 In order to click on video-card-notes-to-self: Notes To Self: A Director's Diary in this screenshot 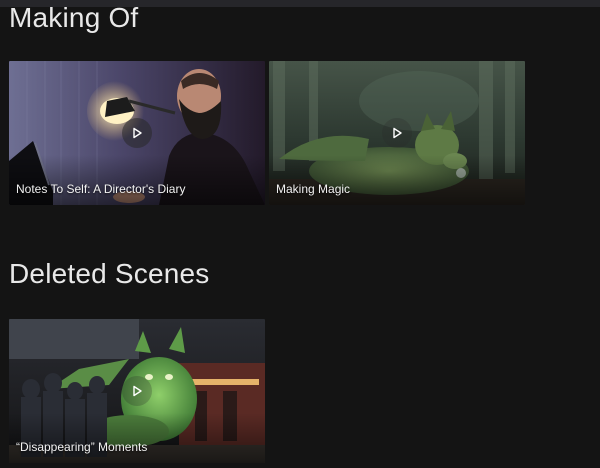, I will do `click(137, 133)`.